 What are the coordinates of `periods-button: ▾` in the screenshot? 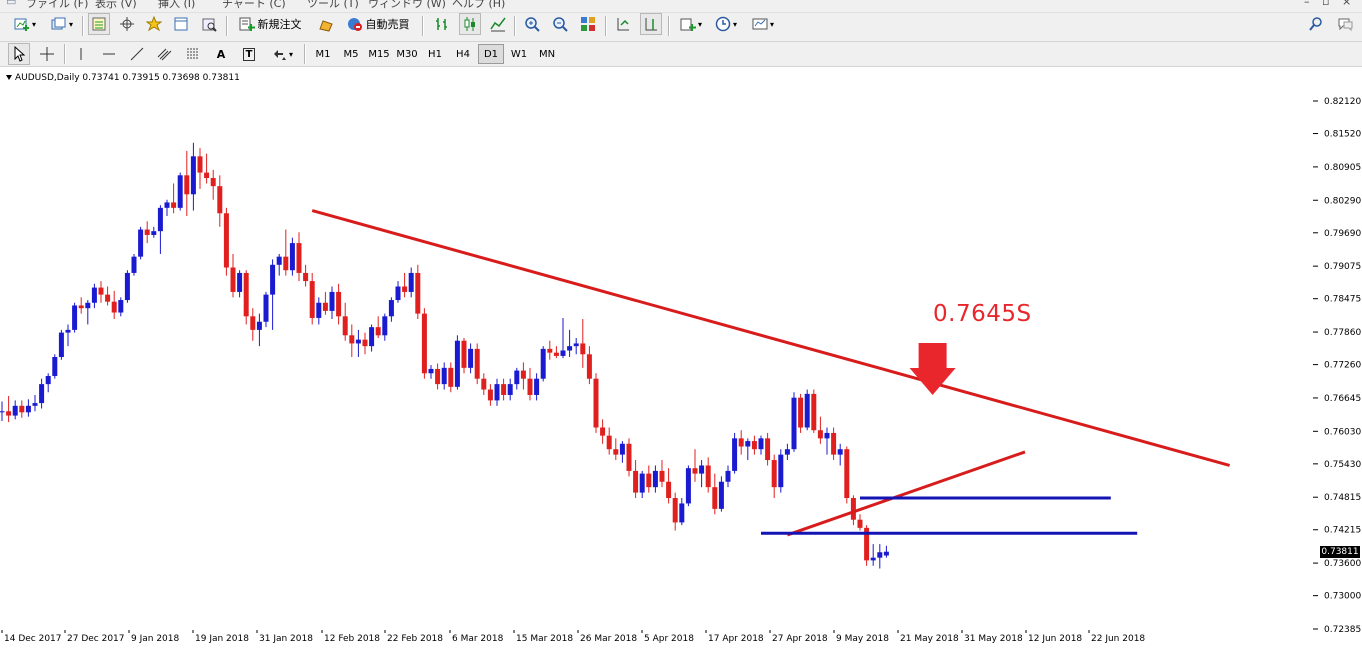 It's located at (726, 24).